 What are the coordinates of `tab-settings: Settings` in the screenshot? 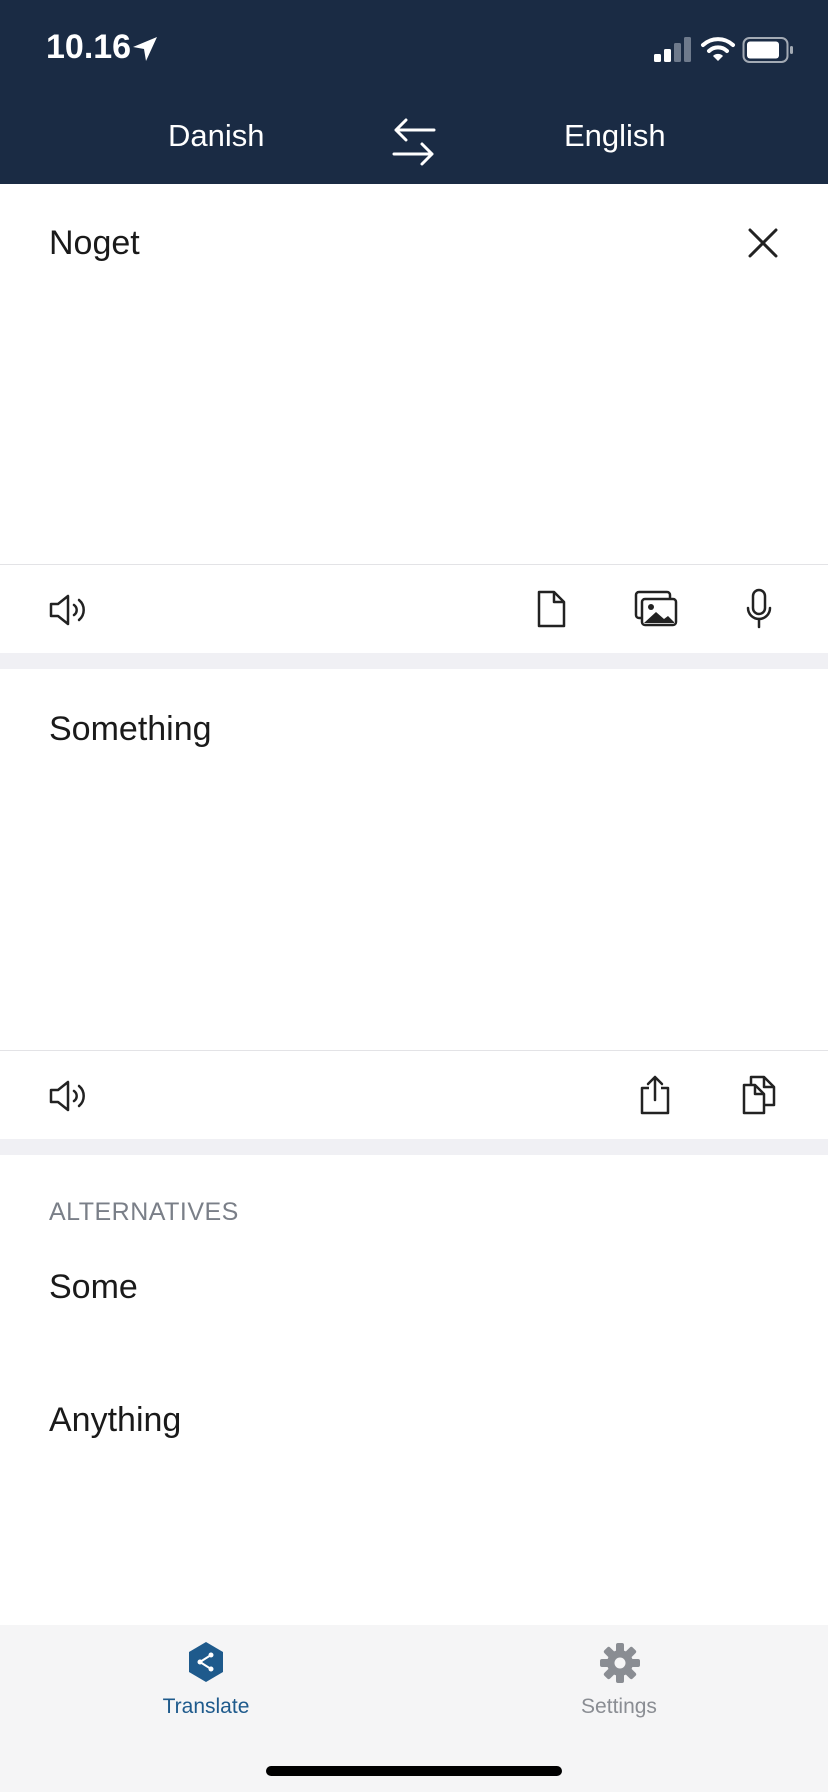 It's located at (619, 1680).